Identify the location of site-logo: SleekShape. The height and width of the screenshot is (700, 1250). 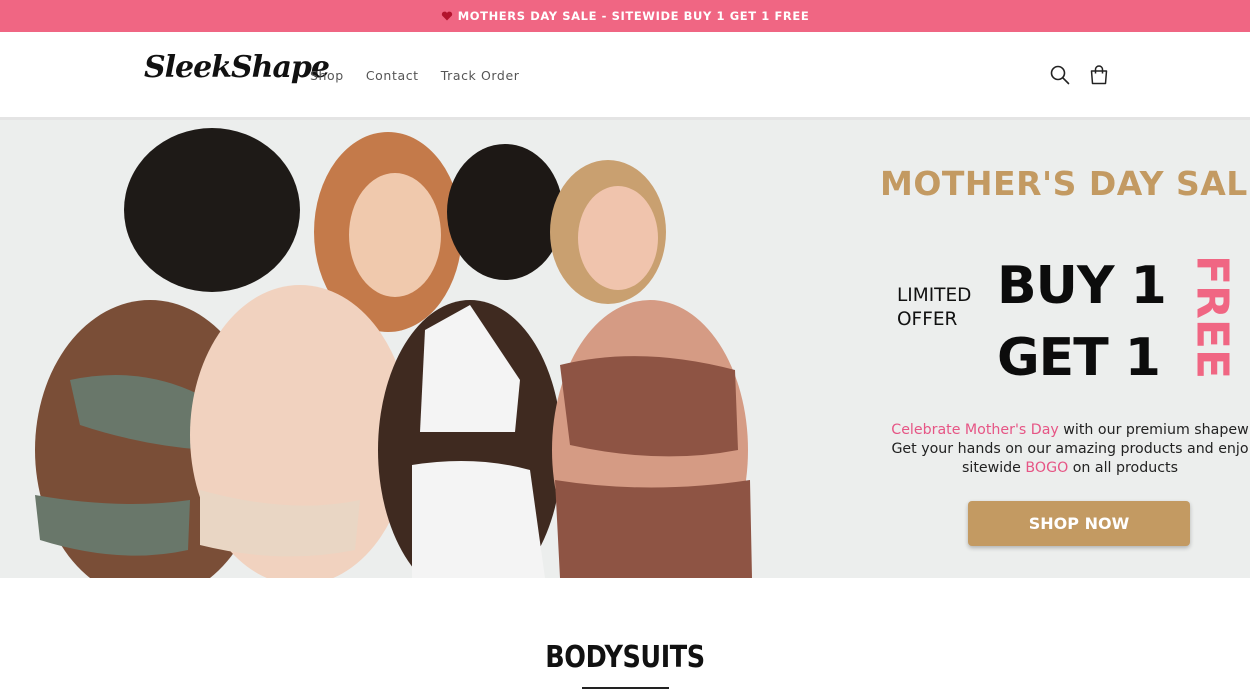
(237, 67).